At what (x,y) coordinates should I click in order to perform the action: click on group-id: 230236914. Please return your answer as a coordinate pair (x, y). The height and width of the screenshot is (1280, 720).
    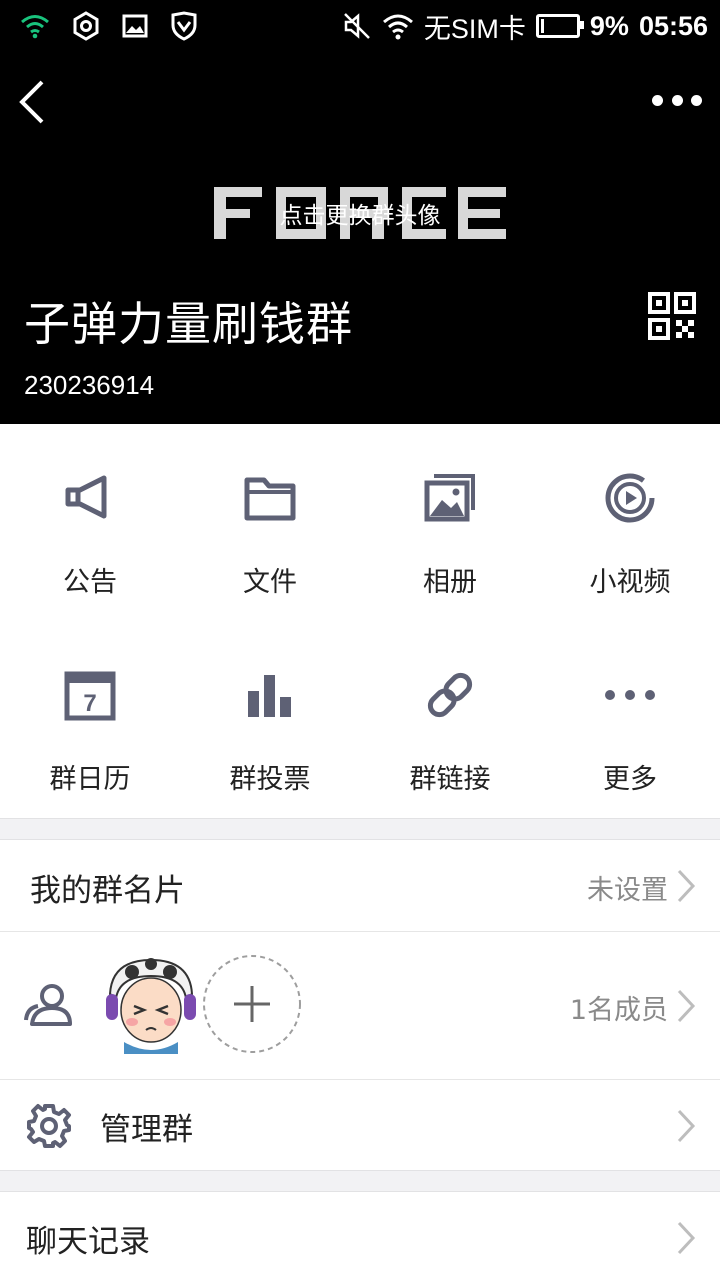
    Looking at the image, I should click on (89, 385).